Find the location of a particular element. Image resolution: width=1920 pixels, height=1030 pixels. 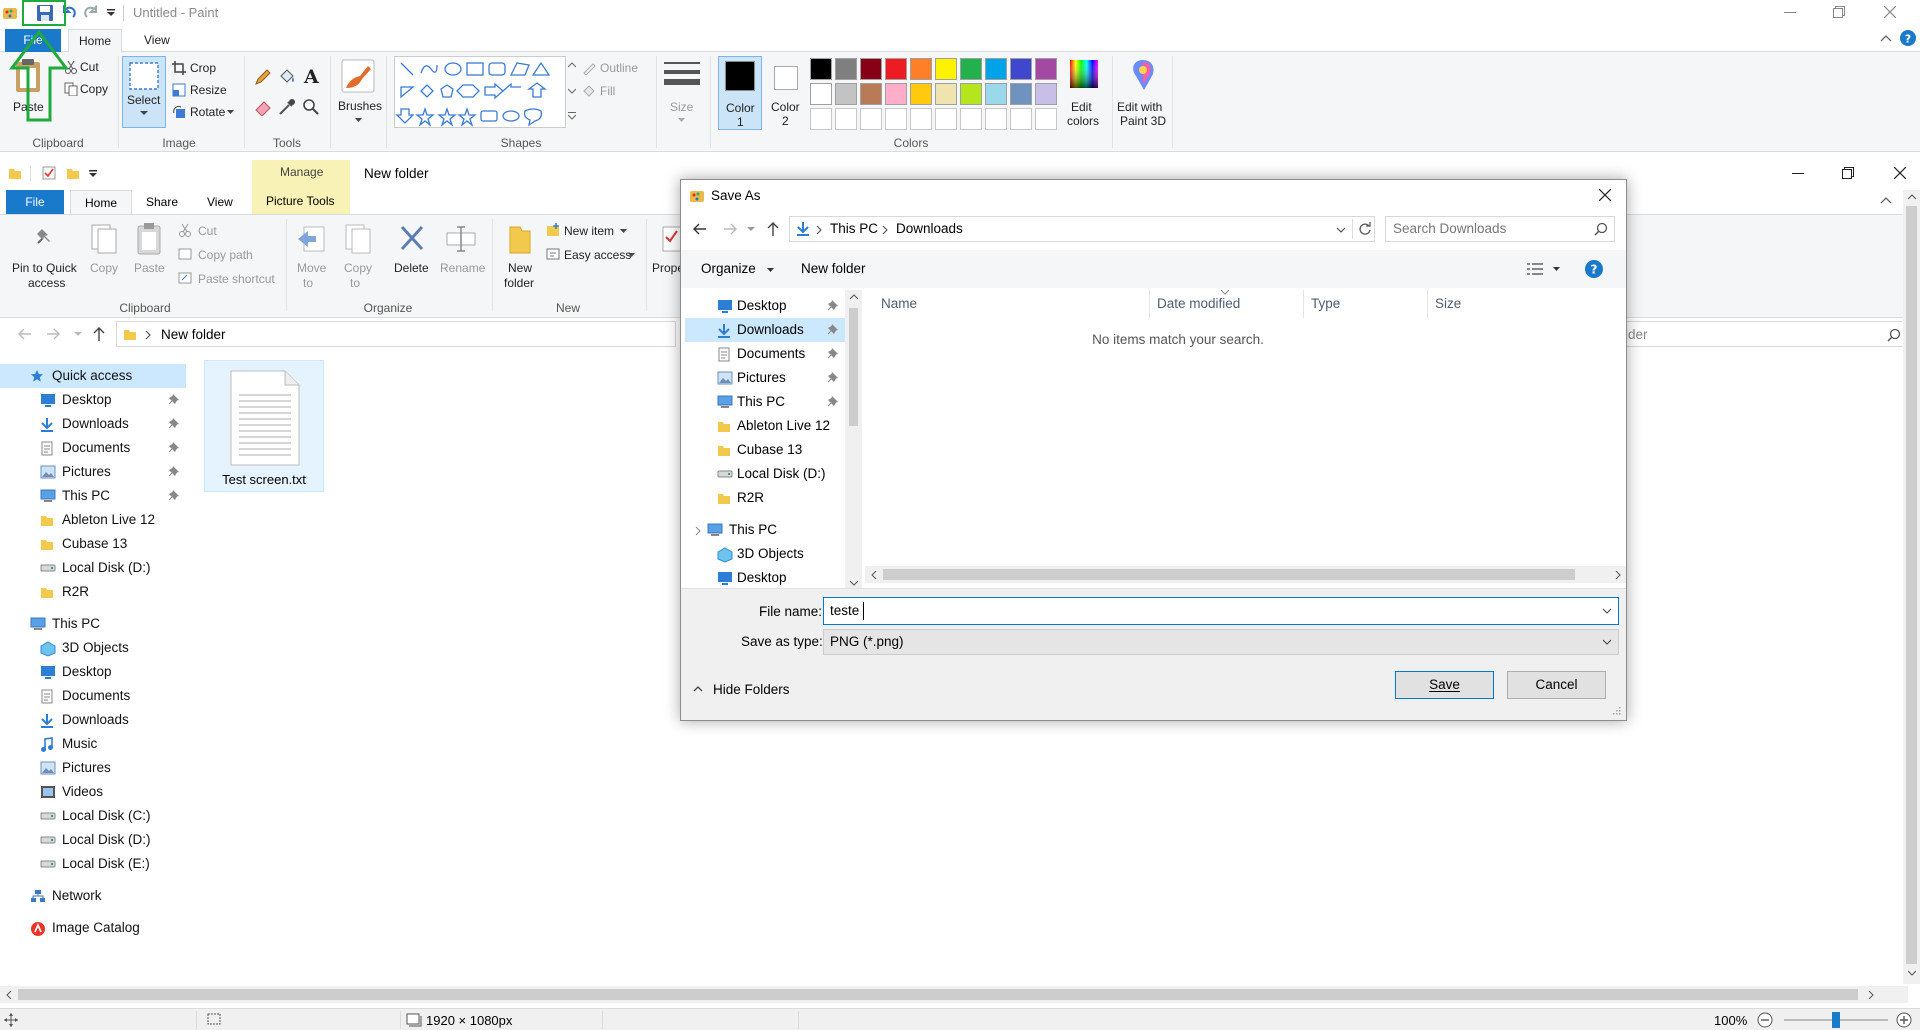

filename-input: teste is located at coordinates (1221, 611).